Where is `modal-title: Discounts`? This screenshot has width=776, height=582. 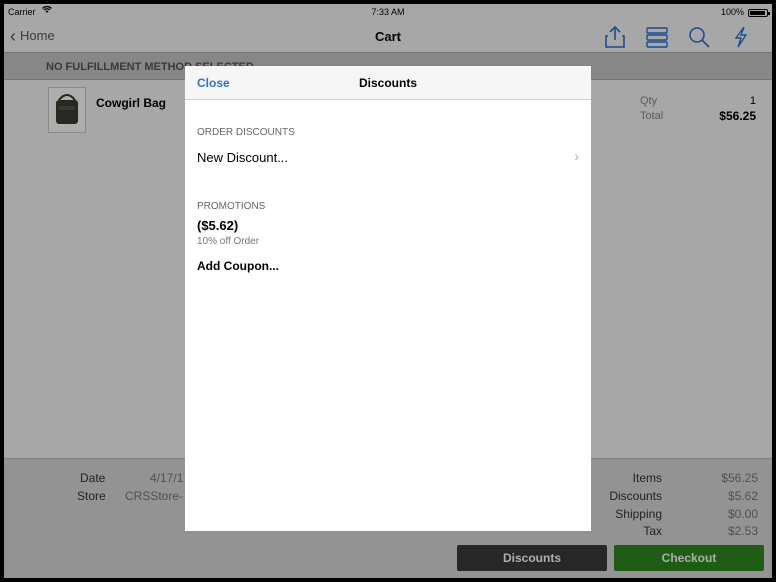
modal-title: Discounts is located at coordinates (387, 83).